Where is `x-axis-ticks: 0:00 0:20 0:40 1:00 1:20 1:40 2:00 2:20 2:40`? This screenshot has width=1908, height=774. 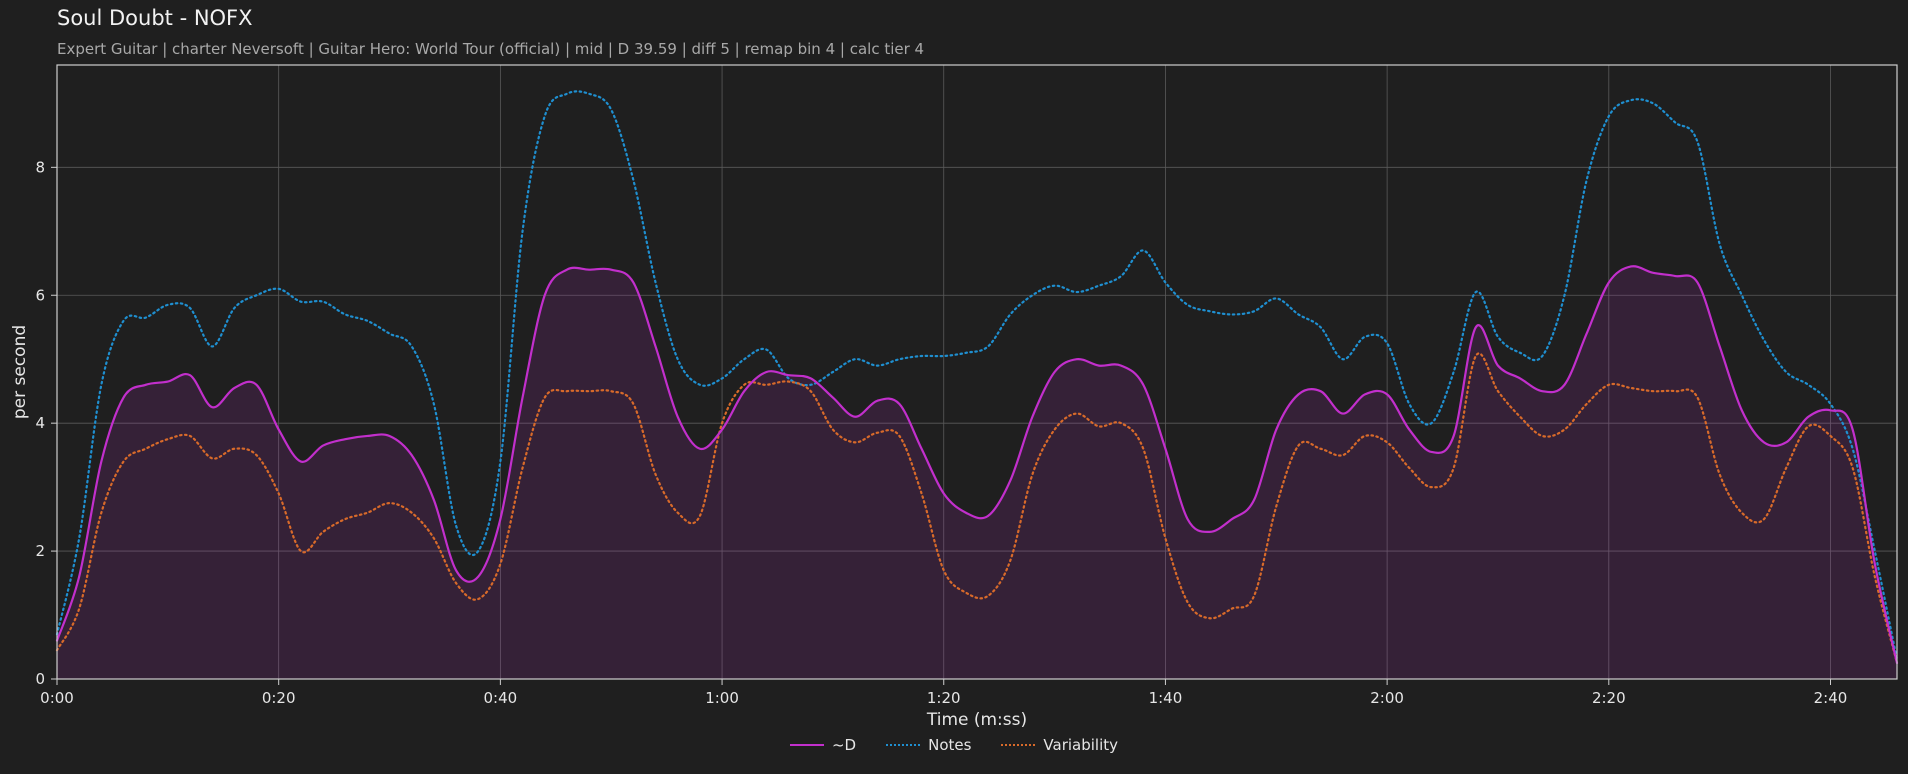
x-axis-ticks: 0:00 0:20 0:40 1:00 1:20 1:40 2:00 2:20 2:40 is located at coordinates (943, 693).